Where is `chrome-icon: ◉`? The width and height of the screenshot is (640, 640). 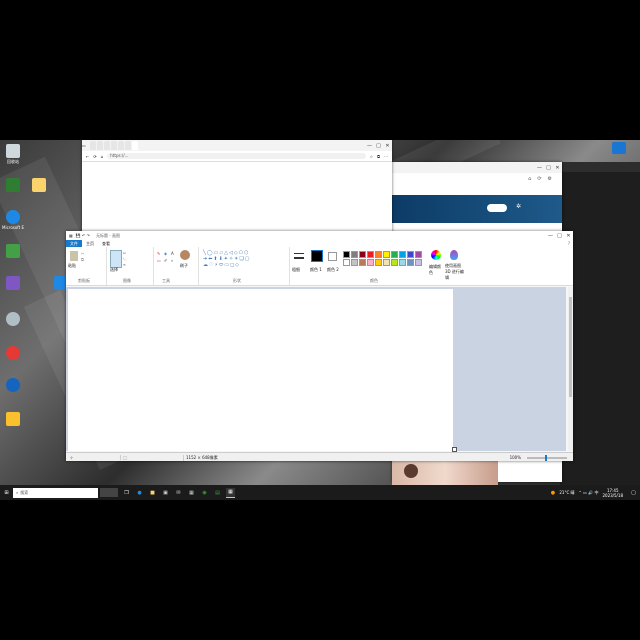 chrome-icon: ◉ is located at coordinates (204, 492).